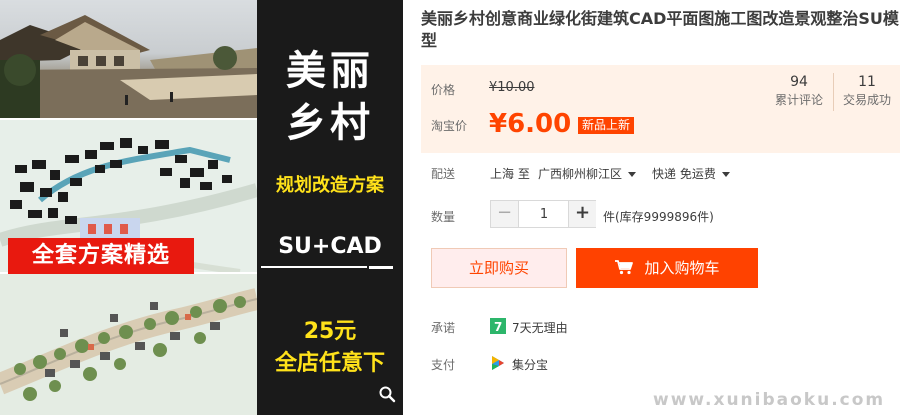  Describe the element at coordinates (443, 90) in the screenshot. I see `list-price-label: 价格` at that location.